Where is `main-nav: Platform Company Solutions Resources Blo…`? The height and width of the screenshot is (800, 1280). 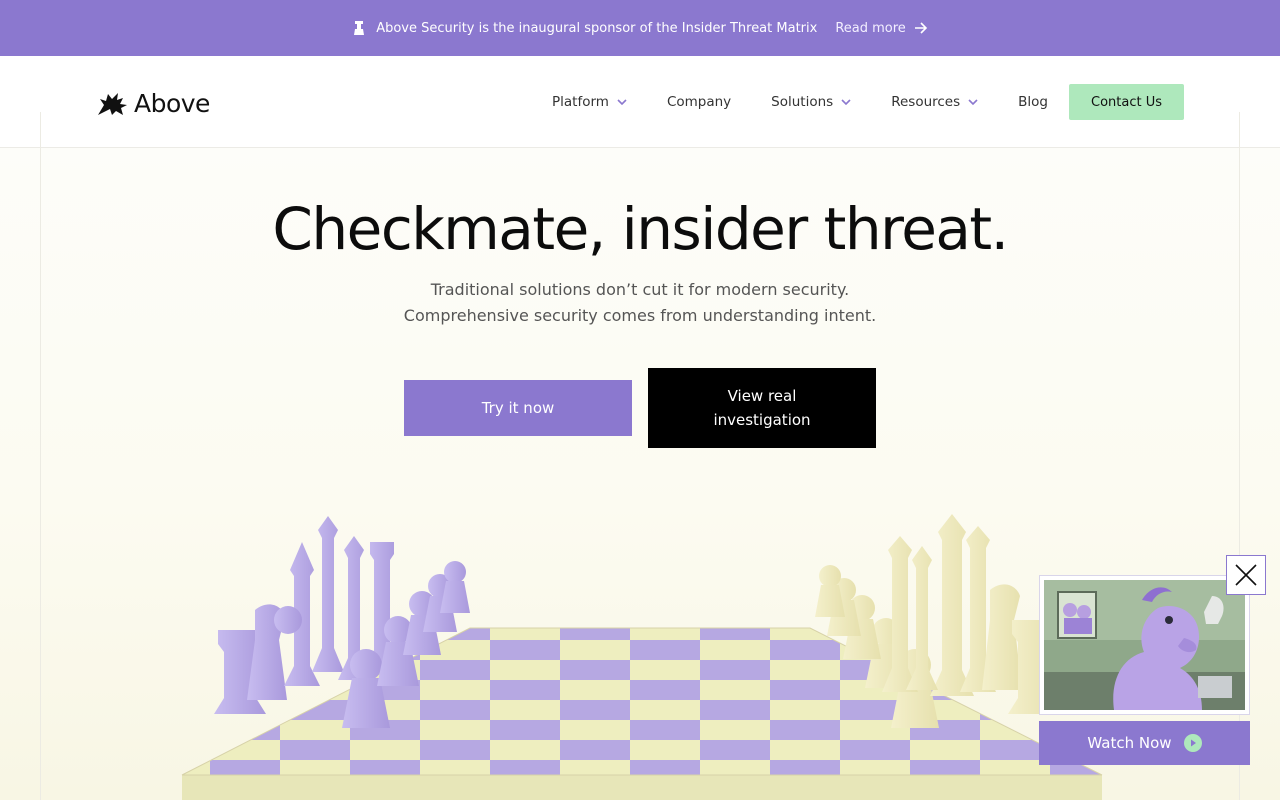
main-nav: Platform Company Solutions Resources Blo… is located at coordinates (800, 102).